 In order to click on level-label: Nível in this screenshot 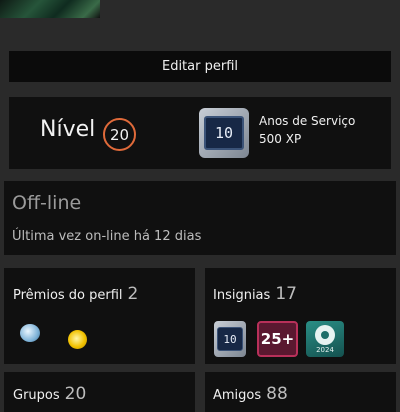, I will do `click(68, 129)`.